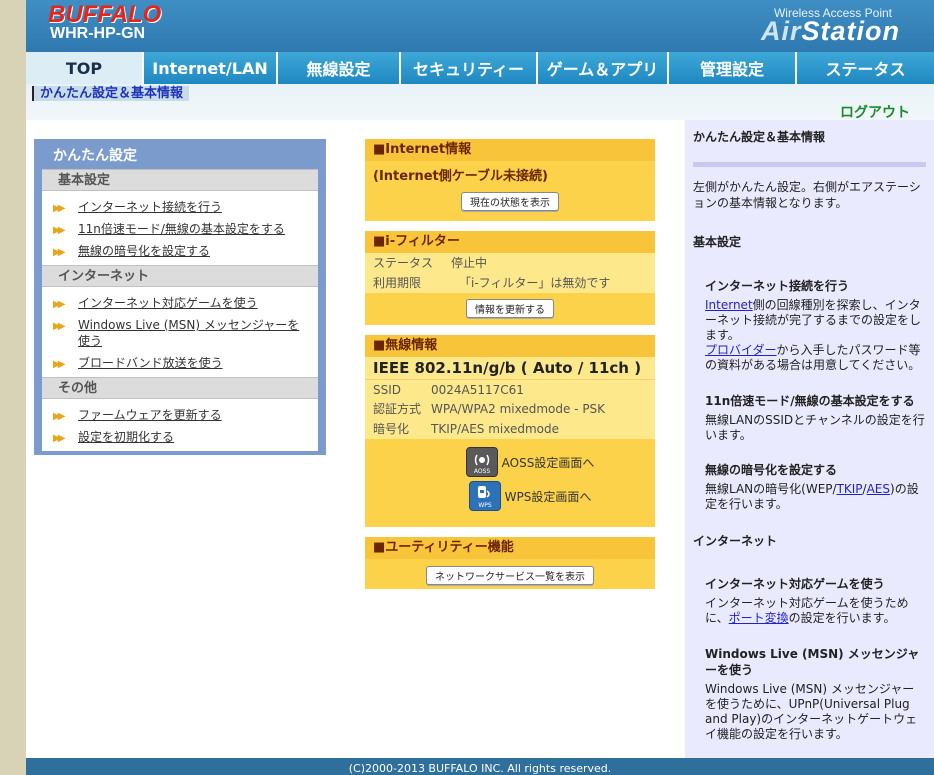 This screenshot has width=934, height=775. Describe the element at coordinates (815, 427) in the screenshot. I see `help-11n-text: 無線LANのSSIDとチャンネルの設定を行います。` at that location.